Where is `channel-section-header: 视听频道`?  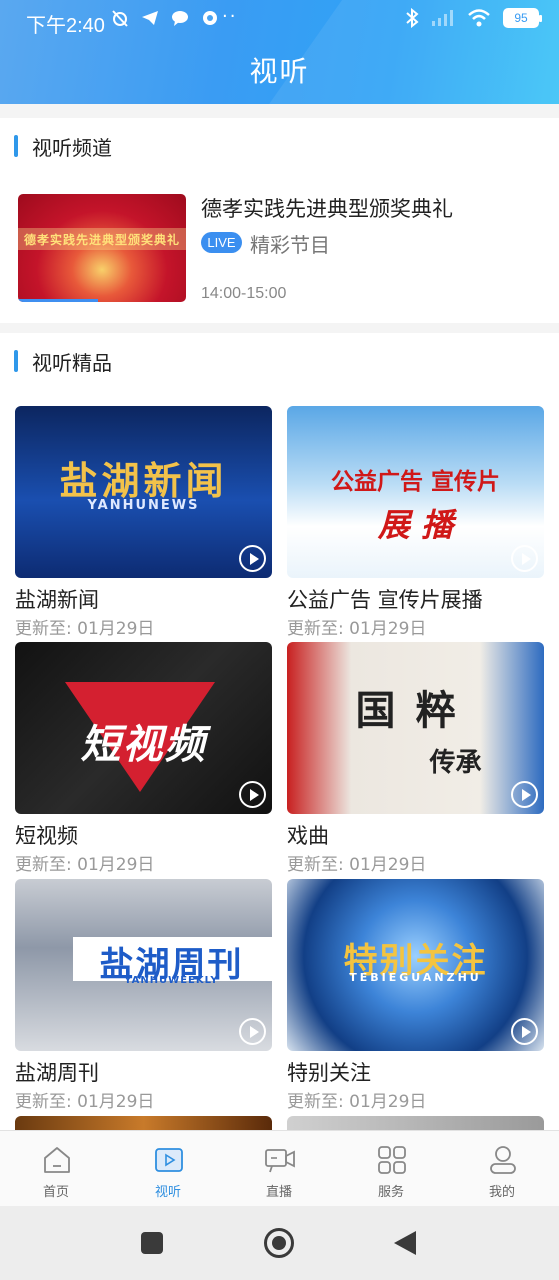 channel-section-header: 视听频道 is located at coordinates (63, 147).